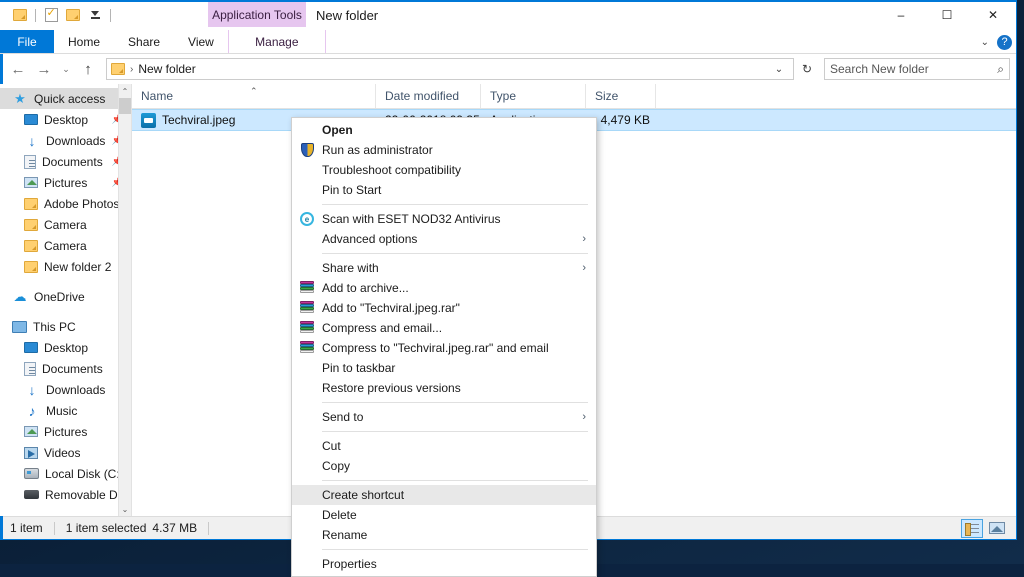 This screenshot has height=577, width=1024. Describe the element at coordinates (533, 96) in the screenshot. I see `column-header-type: Type` at that location.